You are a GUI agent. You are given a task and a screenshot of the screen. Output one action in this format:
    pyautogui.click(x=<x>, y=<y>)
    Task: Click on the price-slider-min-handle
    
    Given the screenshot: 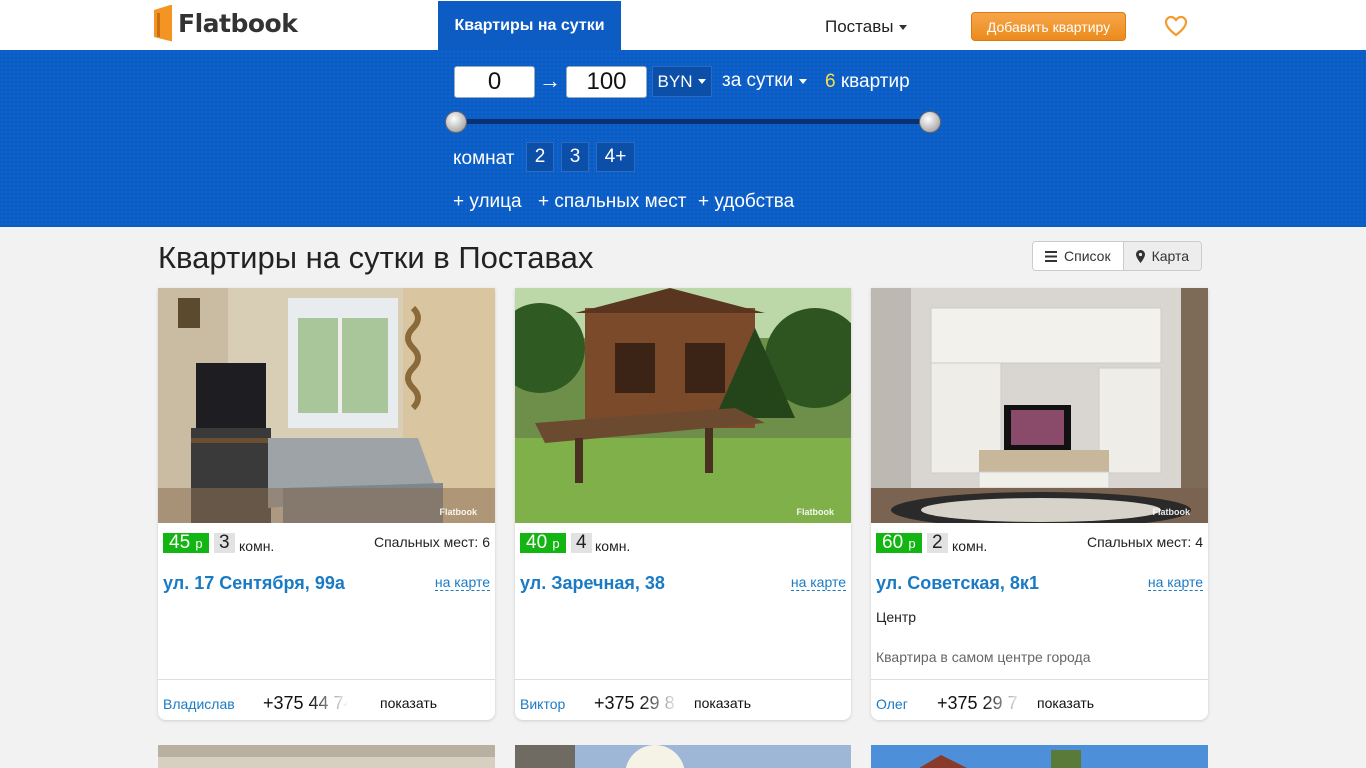 What is the action you would take?
    pyautogui.click(x=456, y=122)
    